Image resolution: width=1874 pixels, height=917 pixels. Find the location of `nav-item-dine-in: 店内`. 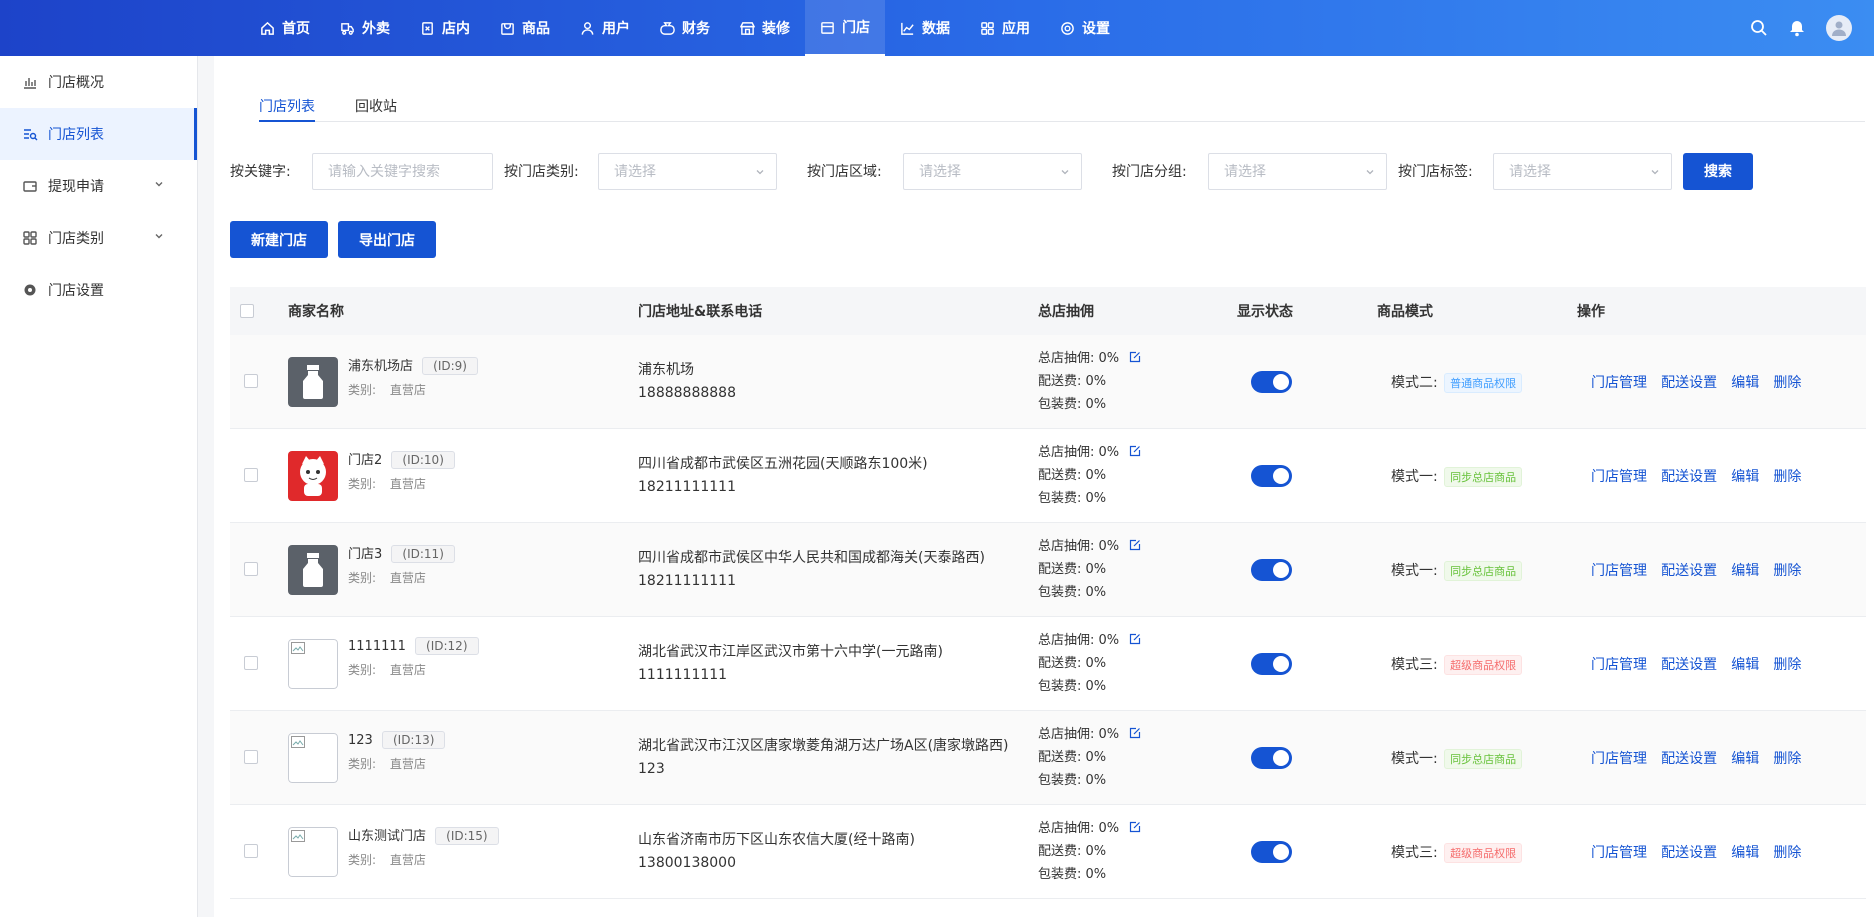

nav-item-dine-in: 店内 is located at coordinates (445, 28).